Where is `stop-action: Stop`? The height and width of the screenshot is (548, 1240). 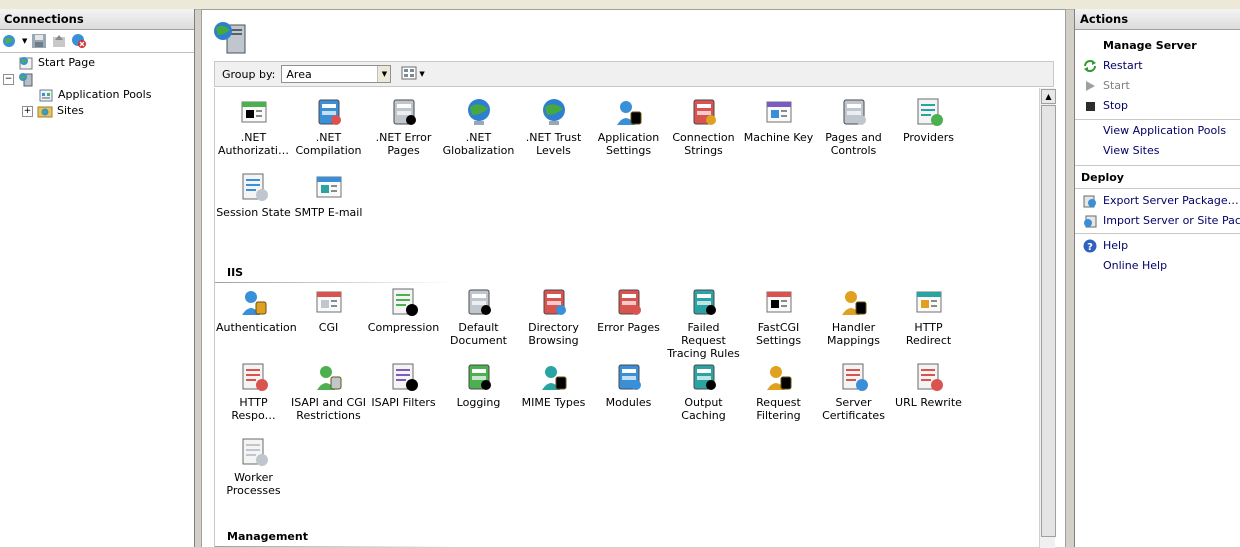 stop-action: Stop is located at coordinates (1105, 106).